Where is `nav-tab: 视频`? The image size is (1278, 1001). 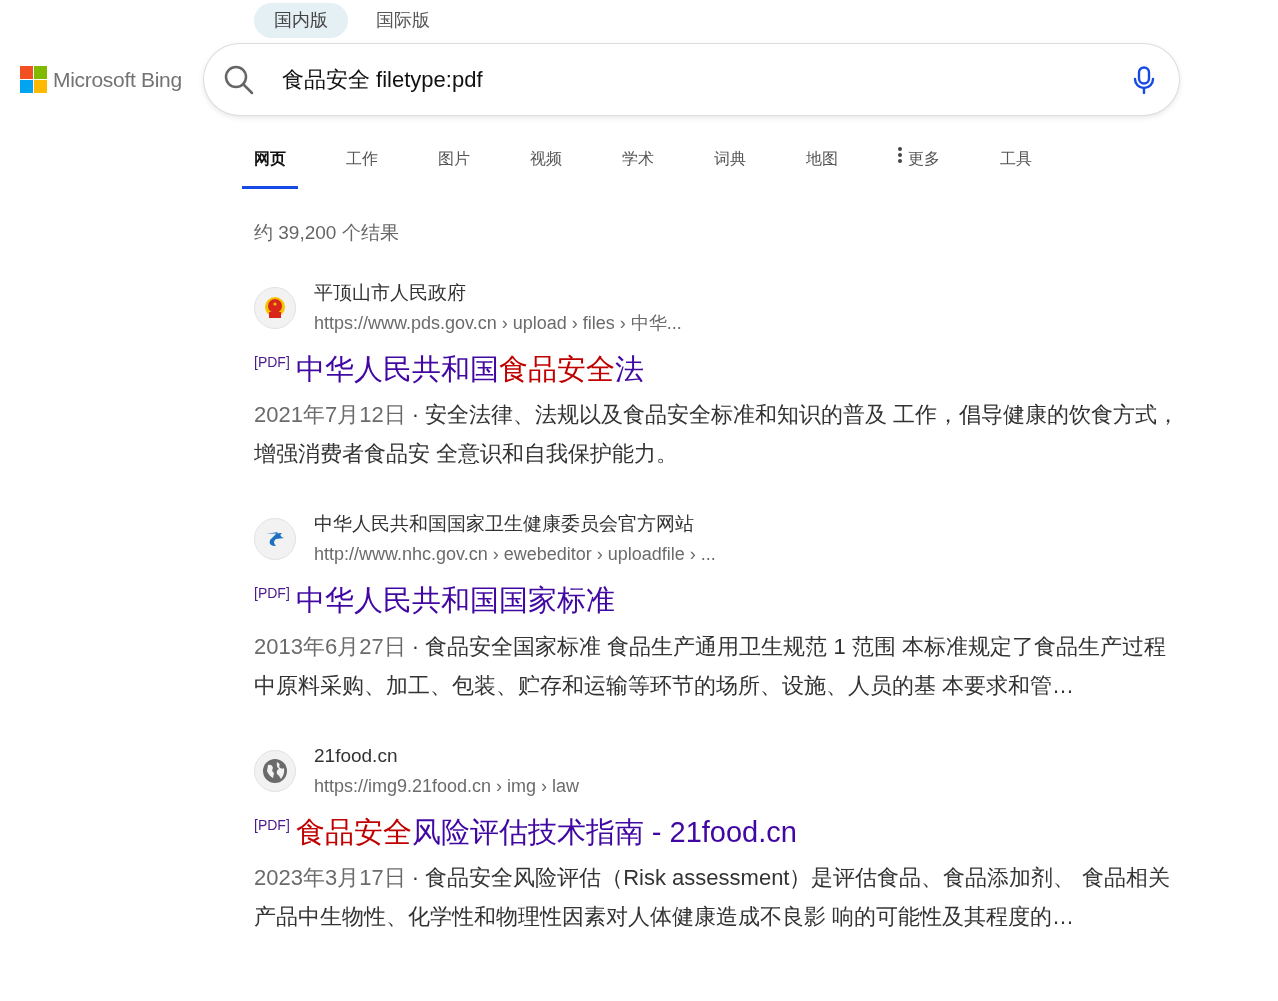 nav-tab: 视频 is located at coordinates (546, 164).